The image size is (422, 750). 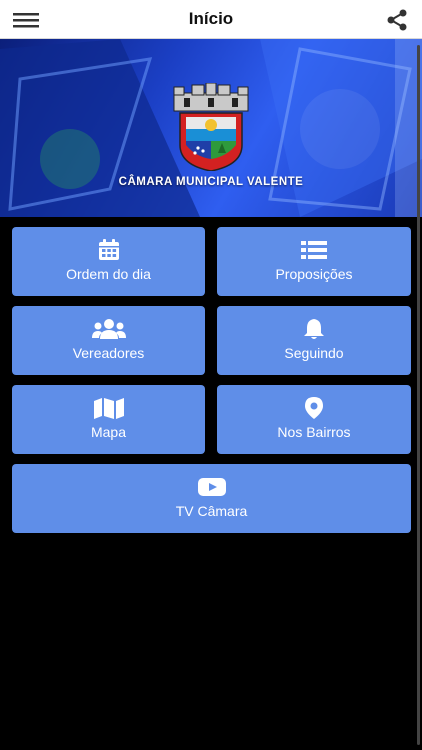 What do you see at coordinates (108, 274) in the screenshot?
I see `menu-tile-label: Ordem do dia` at bounding box center [108, 274].